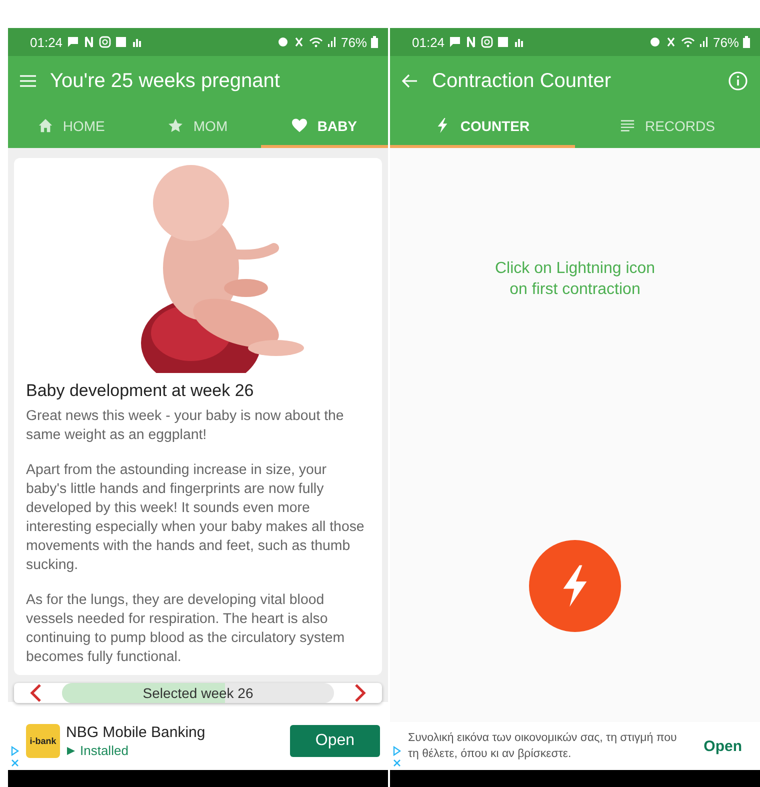  I want to click on article-paragraph: As for the lungs, they are developing vital blood vessels needed for respiration. The heart is also continuing to pump blood as the circulatory system becomes fully functional., so click(186, 629).